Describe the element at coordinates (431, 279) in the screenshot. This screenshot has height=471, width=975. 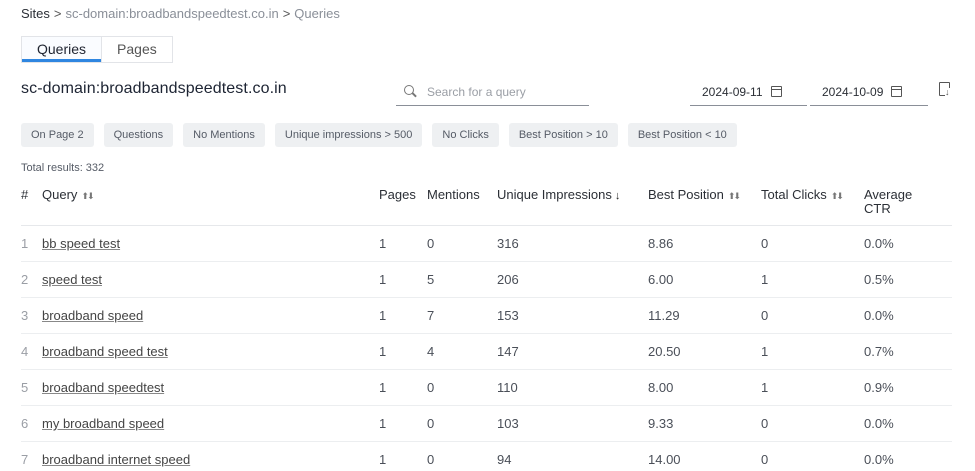
I see `mentions-cell: 5` at that location.